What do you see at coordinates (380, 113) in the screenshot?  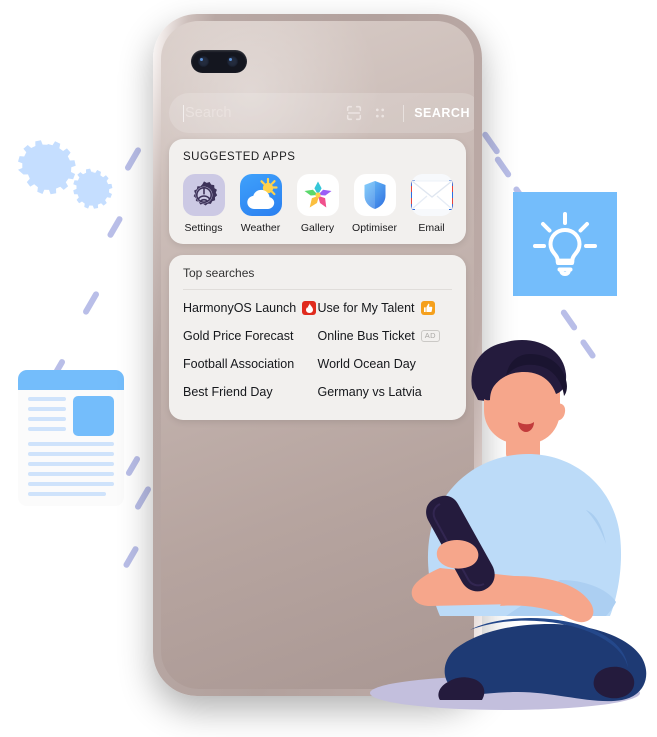 I see `qr-dots-icon` at bounding box center [380, 113].